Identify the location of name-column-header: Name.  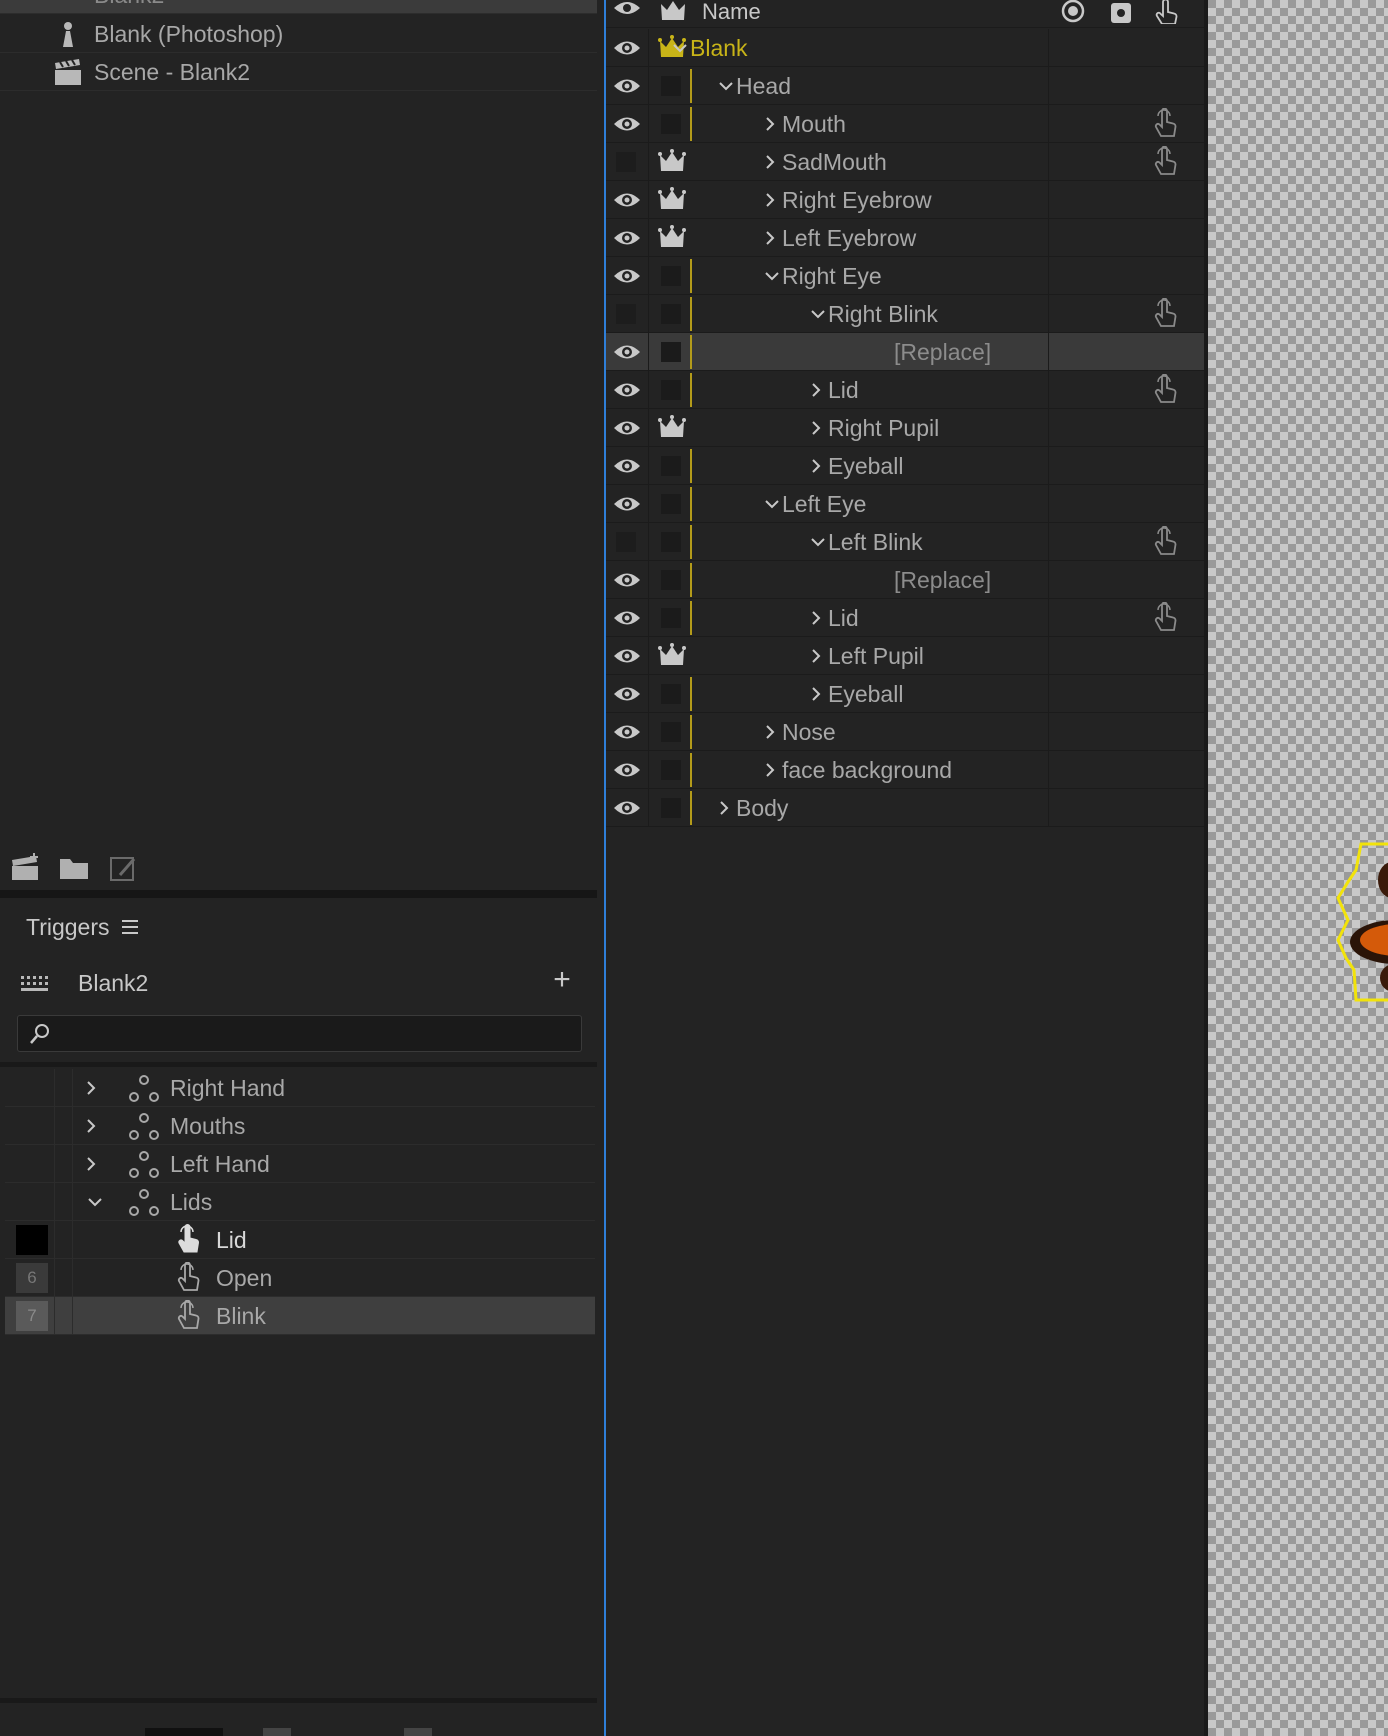
(731, 12).